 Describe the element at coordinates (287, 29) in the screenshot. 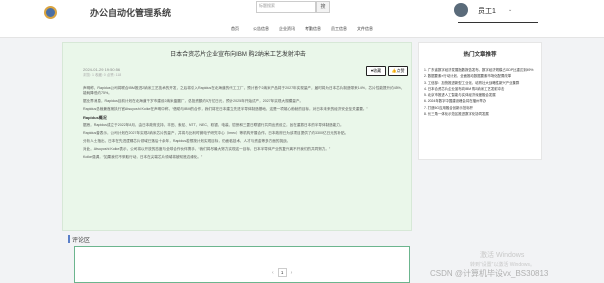

I see `nav-news: 企业资讯` at that location.